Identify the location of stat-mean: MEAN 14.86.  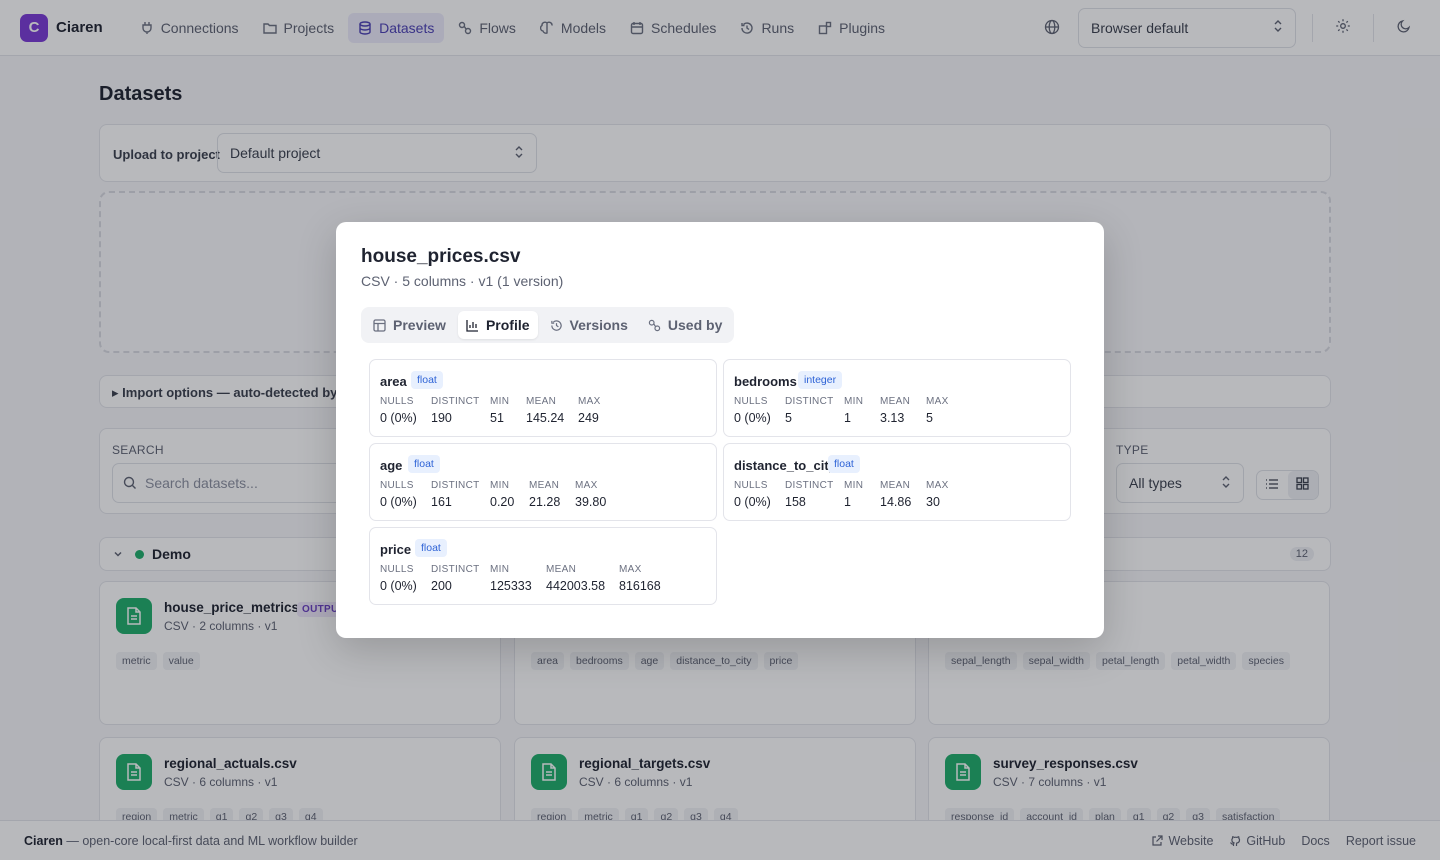
(895, 494).